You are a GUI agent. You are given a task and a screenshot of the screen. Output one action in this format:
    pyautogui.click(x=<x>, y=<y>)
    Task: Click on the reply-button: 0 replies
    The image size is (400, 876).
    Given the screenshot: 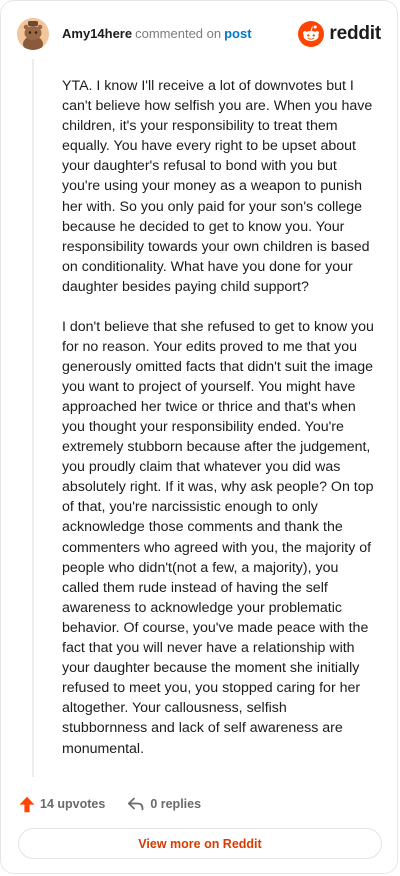 What is the action you would take?
    pyautogui.click(x=164, y=804)
    